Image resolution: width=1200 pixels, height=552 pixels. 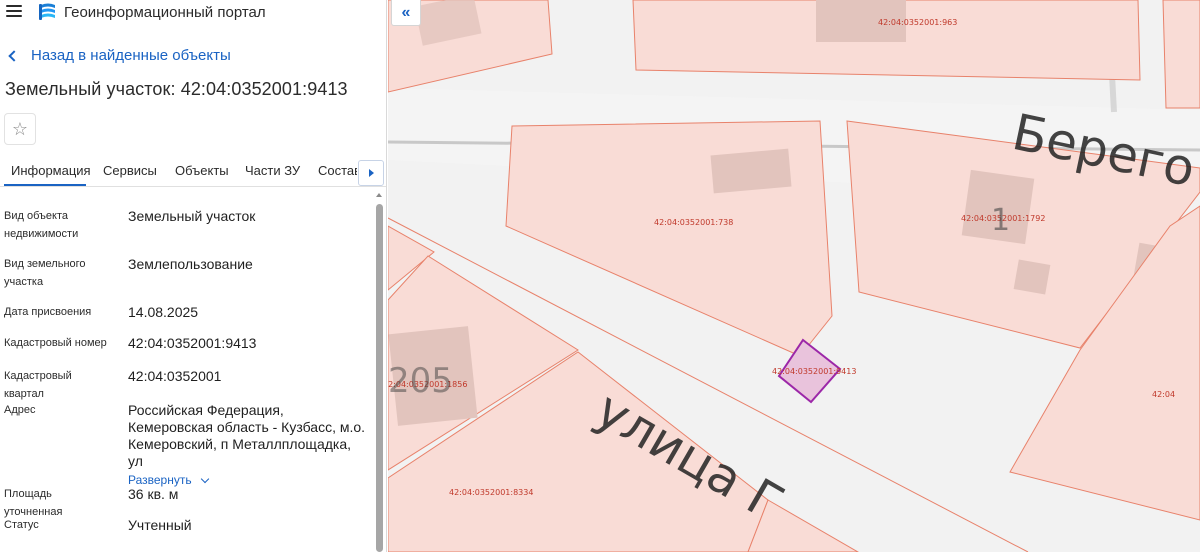 What do you see at coordinates (420, 381) in the screenshot?
I see `house-number-label: 205` at bounding box center [420, 381].